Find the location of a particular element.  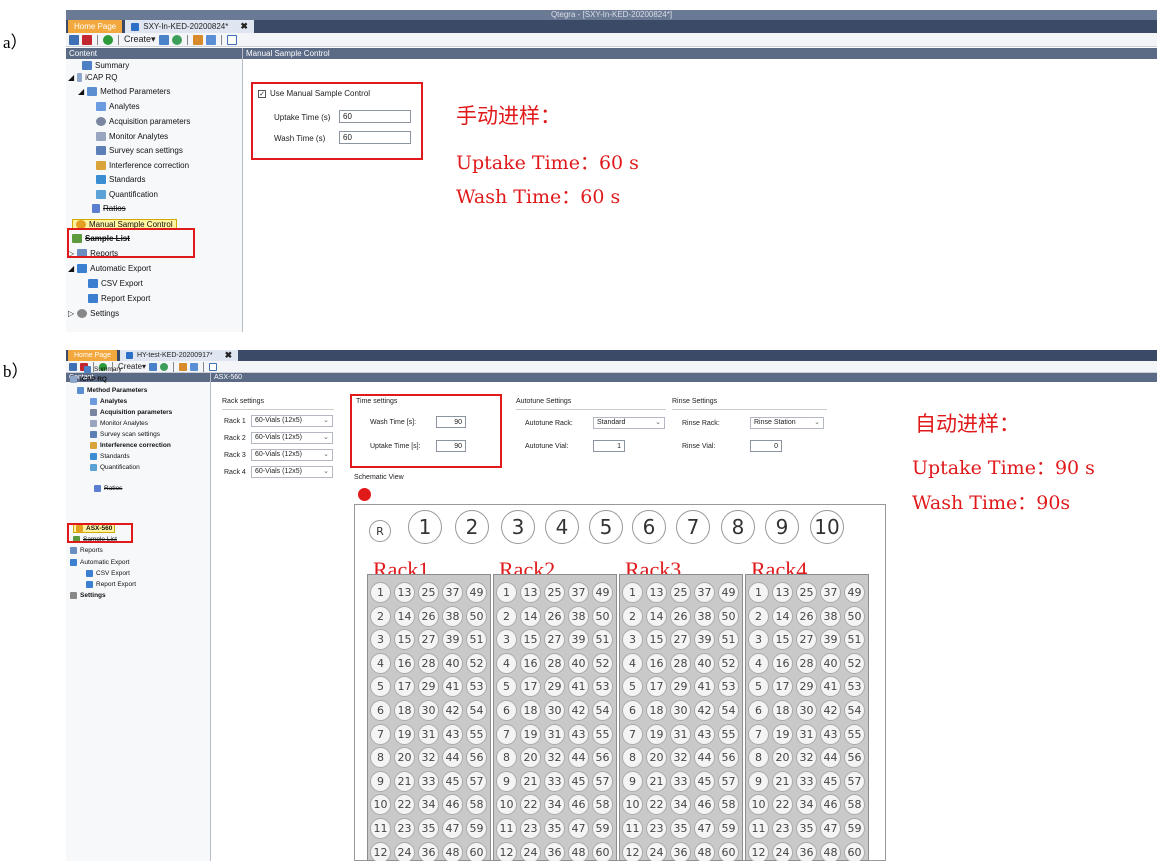

tree-summary: Summary is located at coordinates (105, 65).